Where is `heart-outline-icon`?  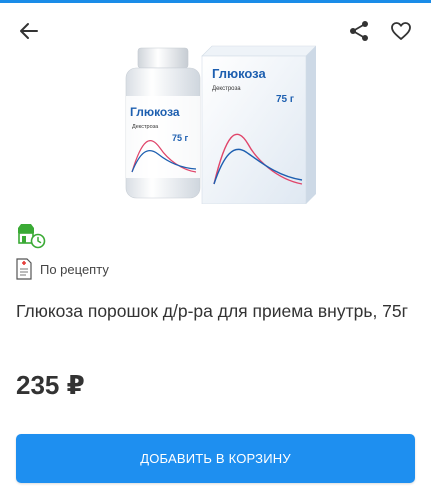 heart-outline-icon is located at coordinates (401, 31).